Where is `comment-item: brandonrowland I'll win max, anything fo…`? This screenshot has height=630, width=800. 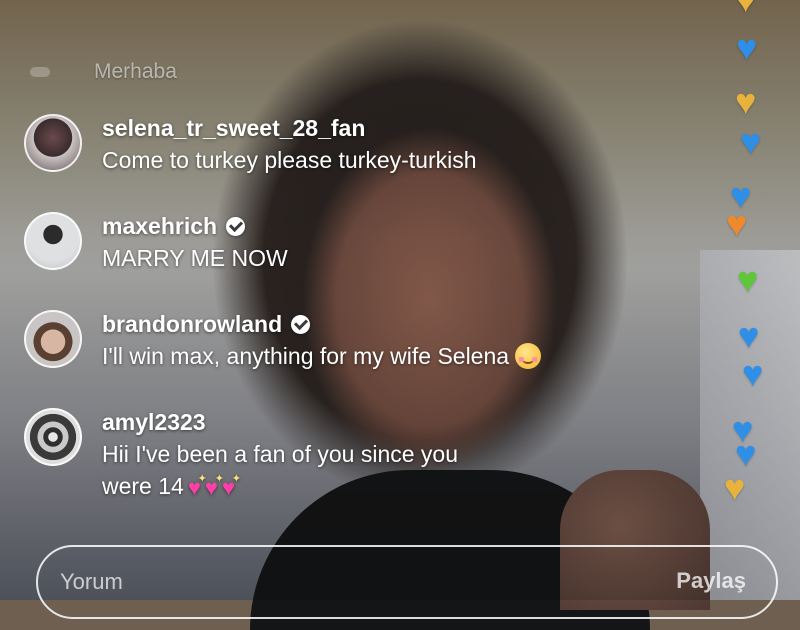 comment-item: brandonrowland I'll win max, anything fo… is located at coordinates (348, 340).